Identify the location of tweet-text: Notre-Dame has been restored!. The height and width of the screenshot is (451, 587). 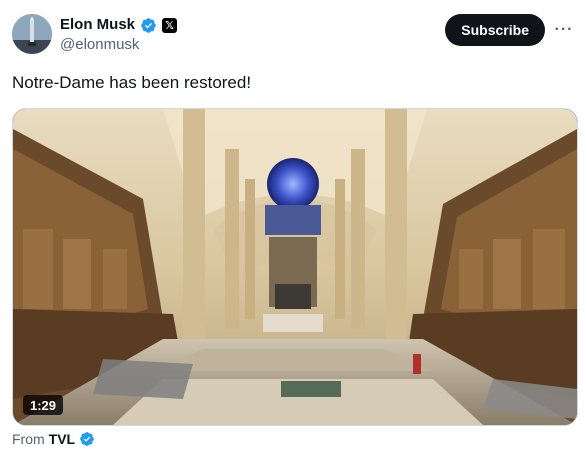
(132, 82).